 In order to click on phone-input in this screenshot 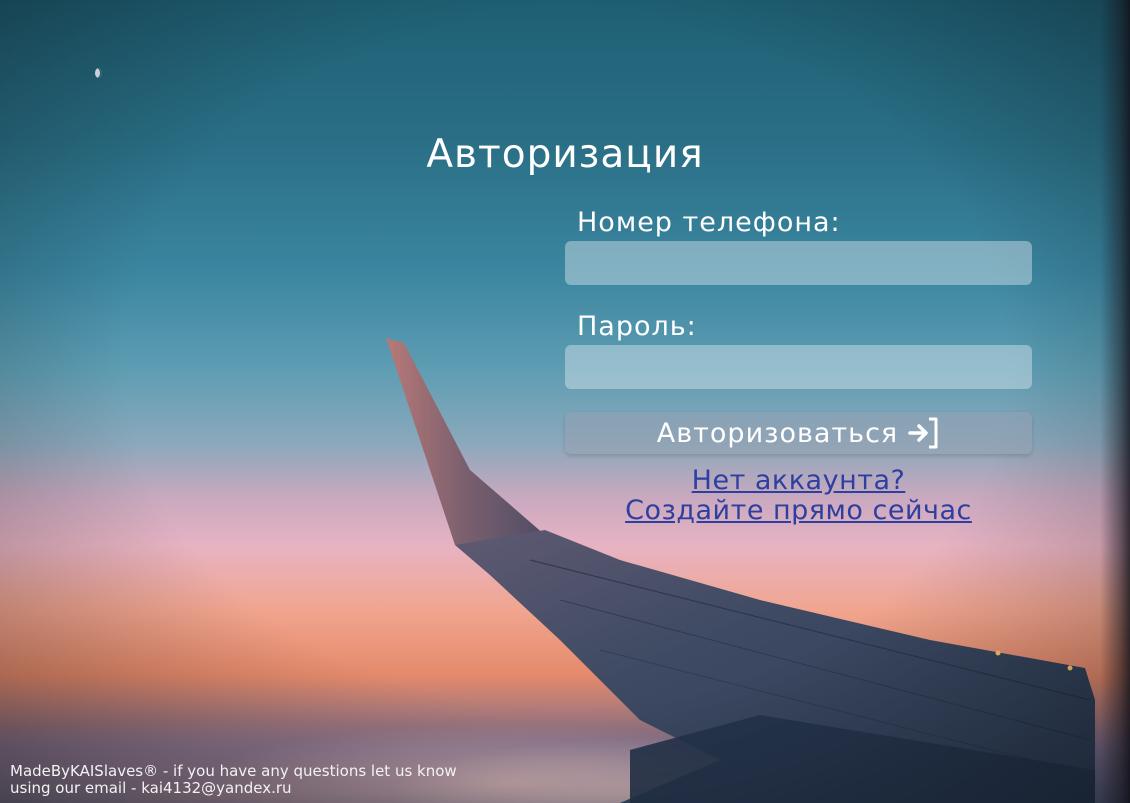, I will do `click(798, 263)`.